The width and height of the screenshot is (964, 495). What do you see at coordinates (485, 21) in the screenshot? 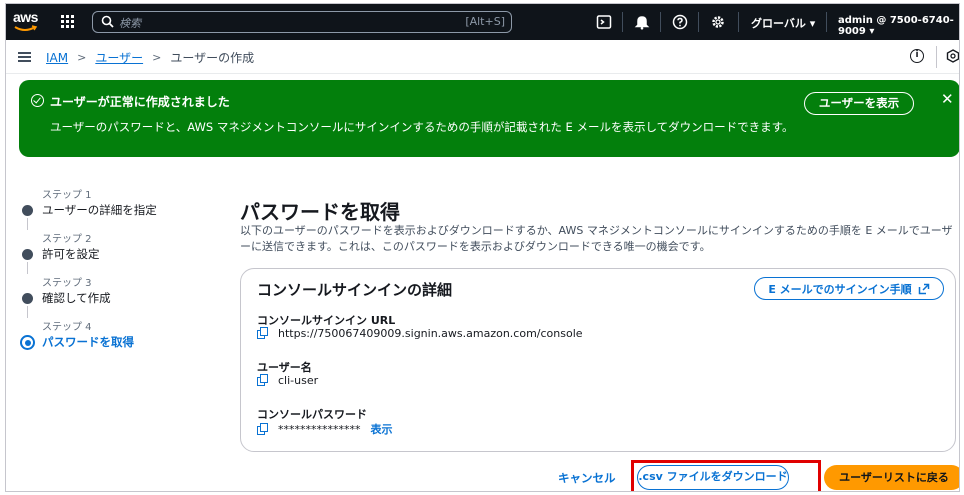
I see `search-shortcut: [Alt+S]` at bounding box center [485, 21].